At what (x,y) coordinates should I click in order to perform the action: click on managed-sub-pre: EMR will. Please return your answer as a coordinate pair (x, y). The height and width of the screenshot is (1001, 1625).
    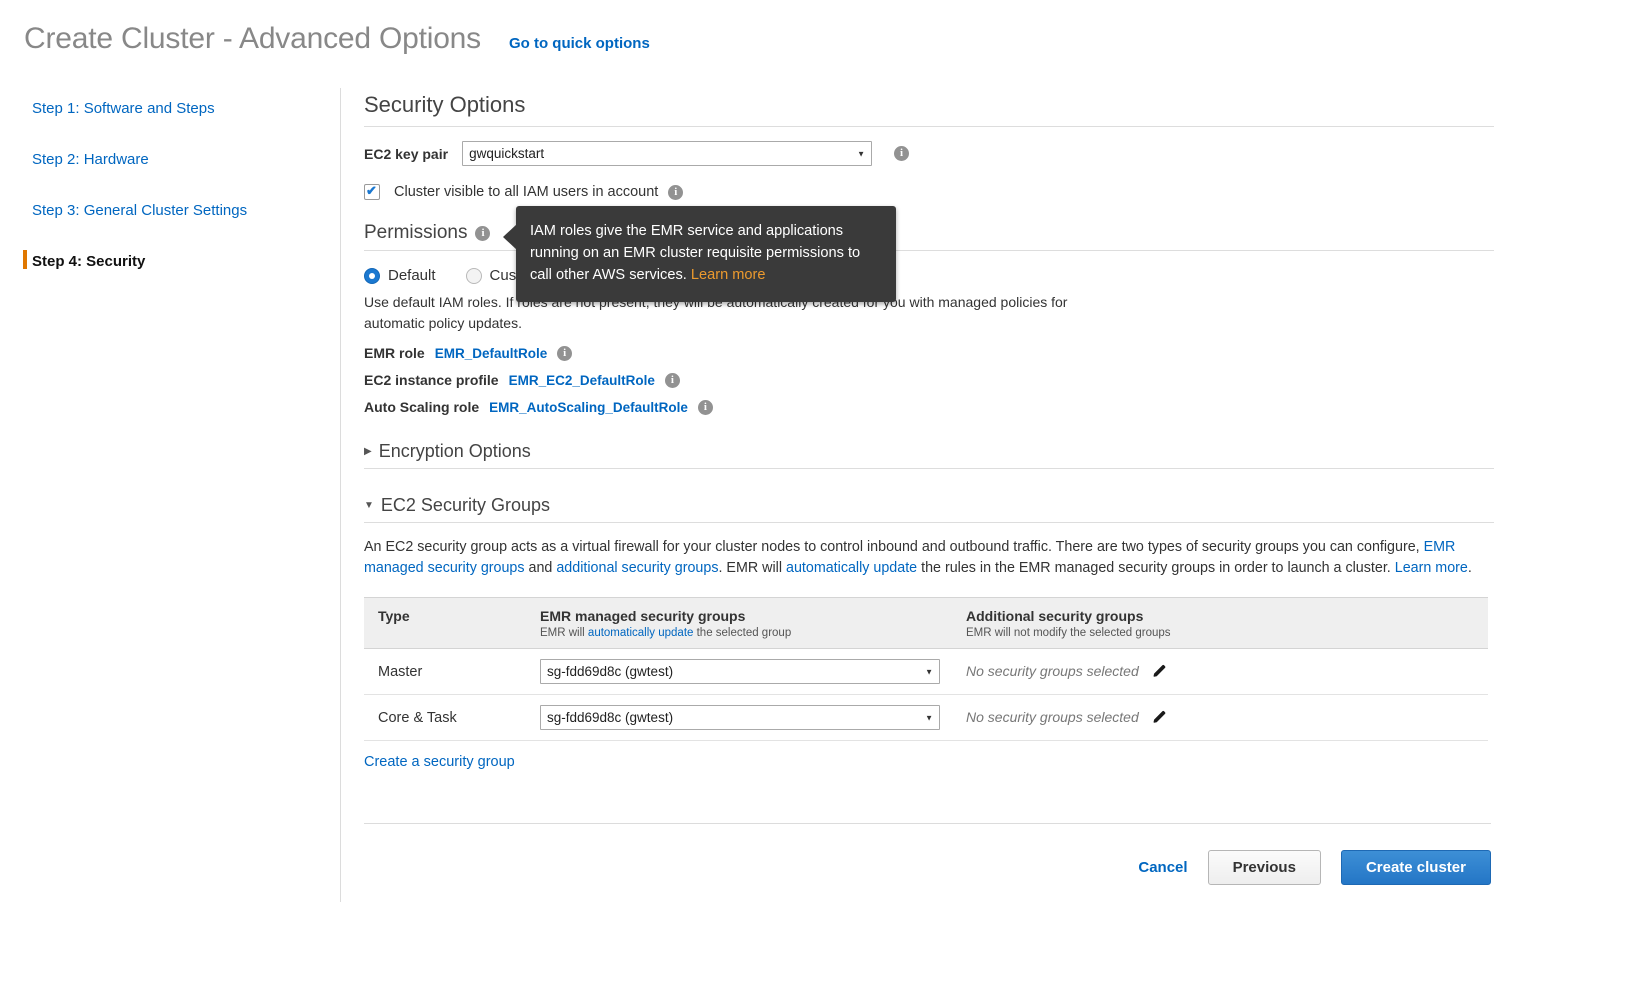
    Looking at the image, I should click on (564, 633).